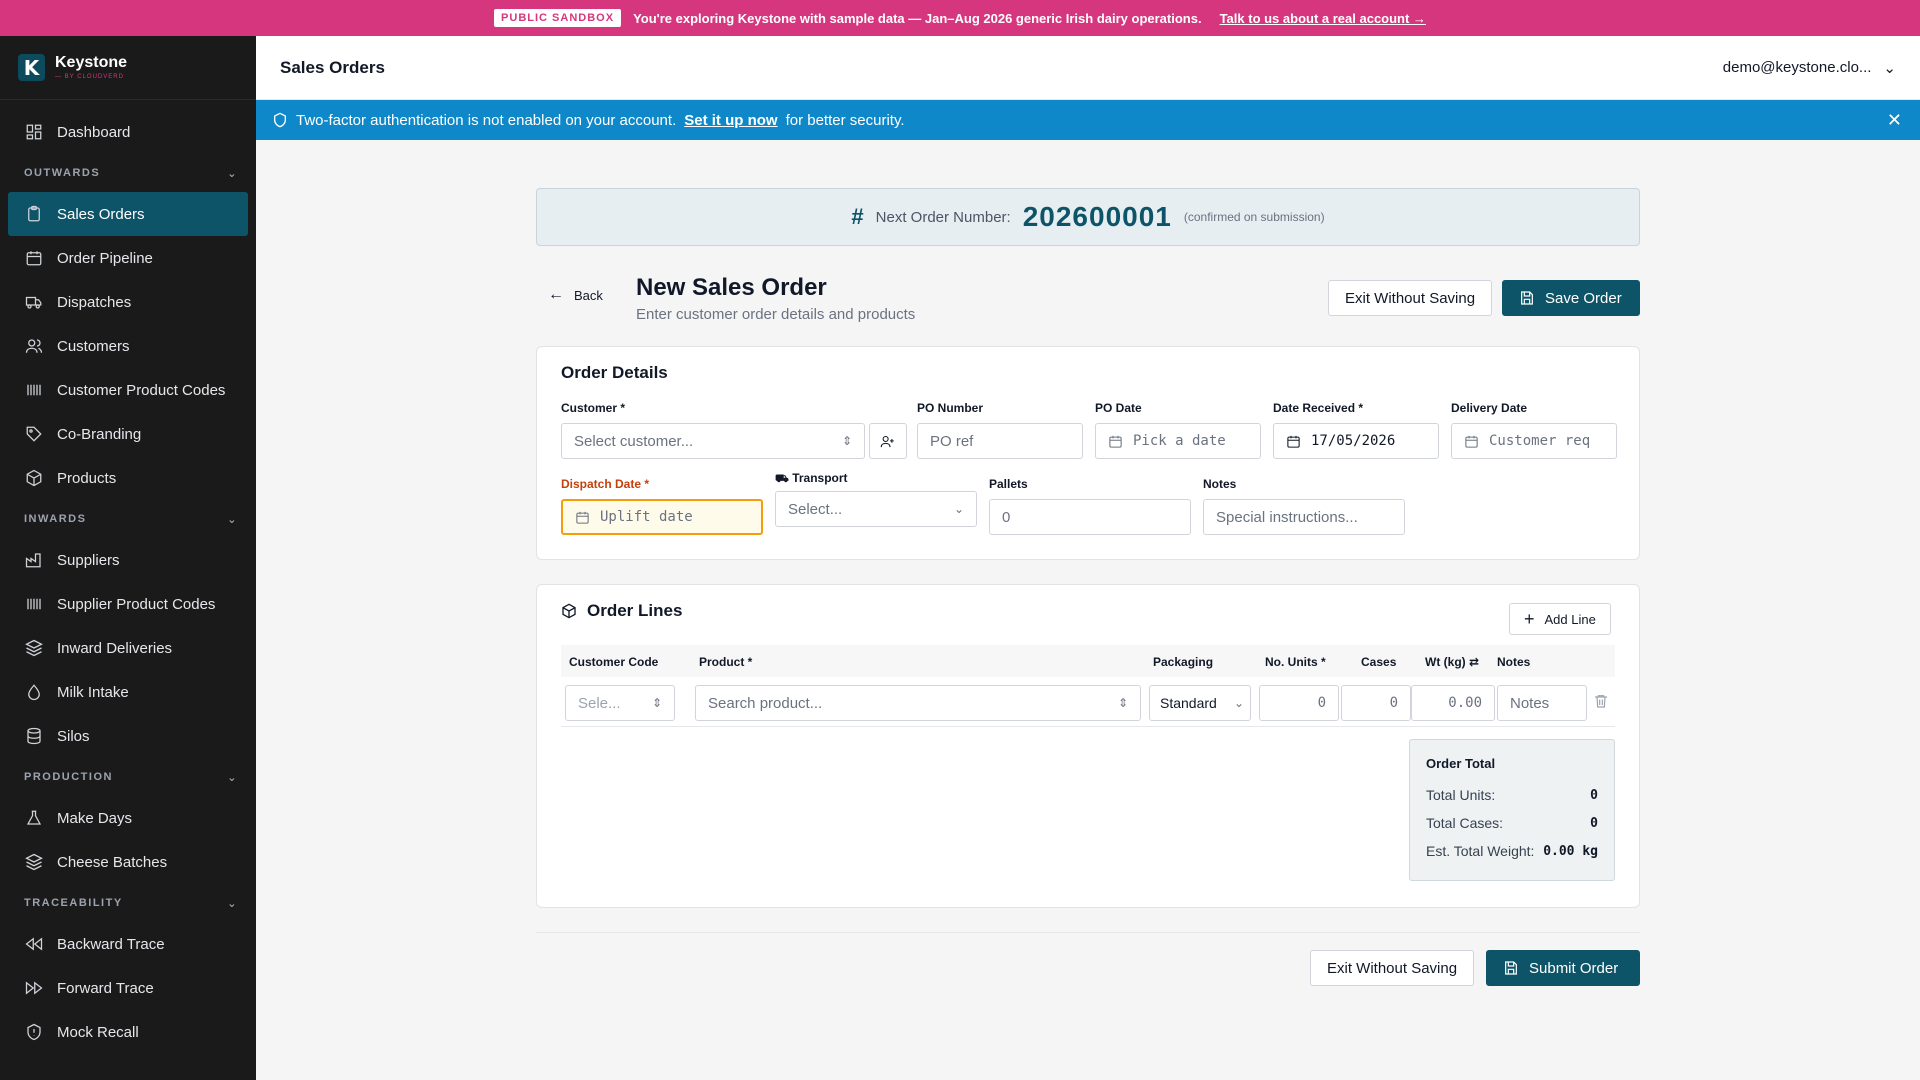 This screenshot has height=1080, width=1920. What do you see at coordinates (1008, 484) in the screenshot?
I see `pallets-label: Pallets` at bounding box center [1008, 484].